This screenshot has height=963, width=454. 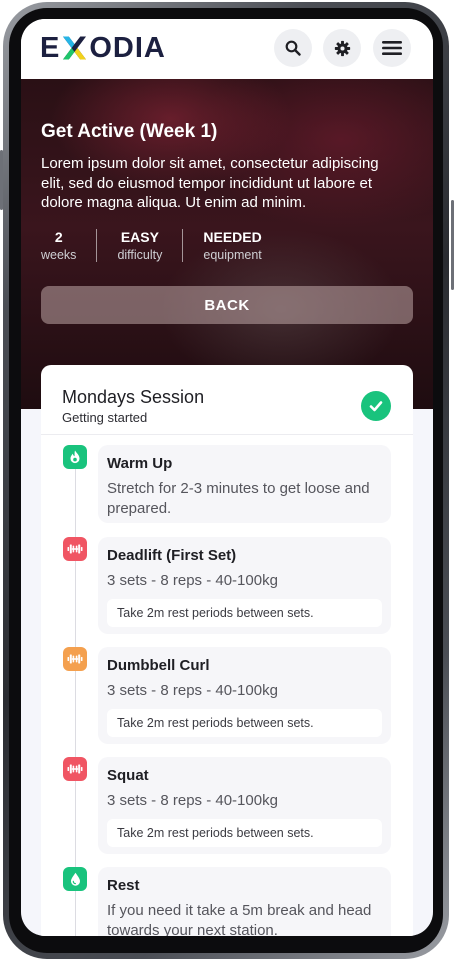 What do you see at coordinates (127, 47) in the screenshot?
I see `logo-text-right: ODIA` at bounding box center [127, 47].